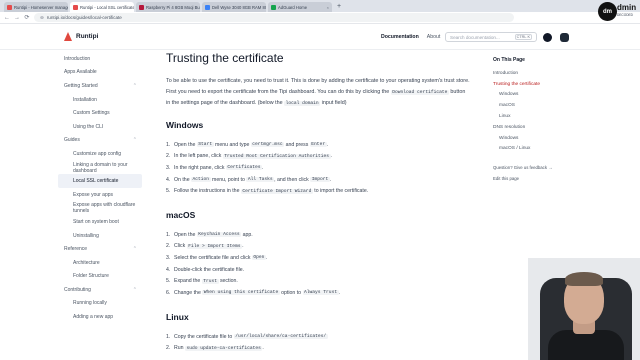 This screenshot has width=640, height=360. What do you see at coordinates (200, 167) in the screenshot?
I see `step-text: In the right pane, click` at bounding box center [200, 167].